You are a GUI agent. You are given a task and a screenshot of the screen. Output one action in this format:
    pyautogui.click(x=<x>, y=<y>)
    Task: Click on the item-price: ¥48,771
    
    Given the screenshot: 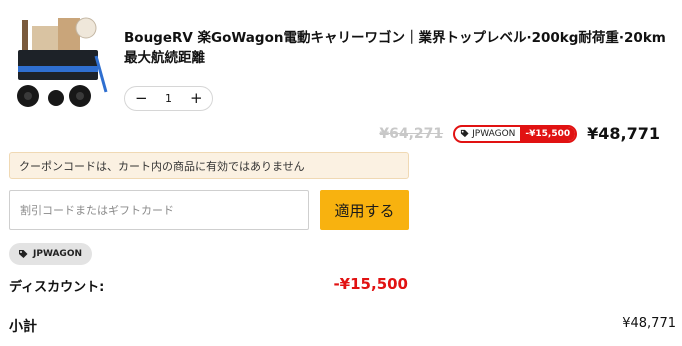 What is the action you would take?
    pyautogui.click(x=623, y=133)
    